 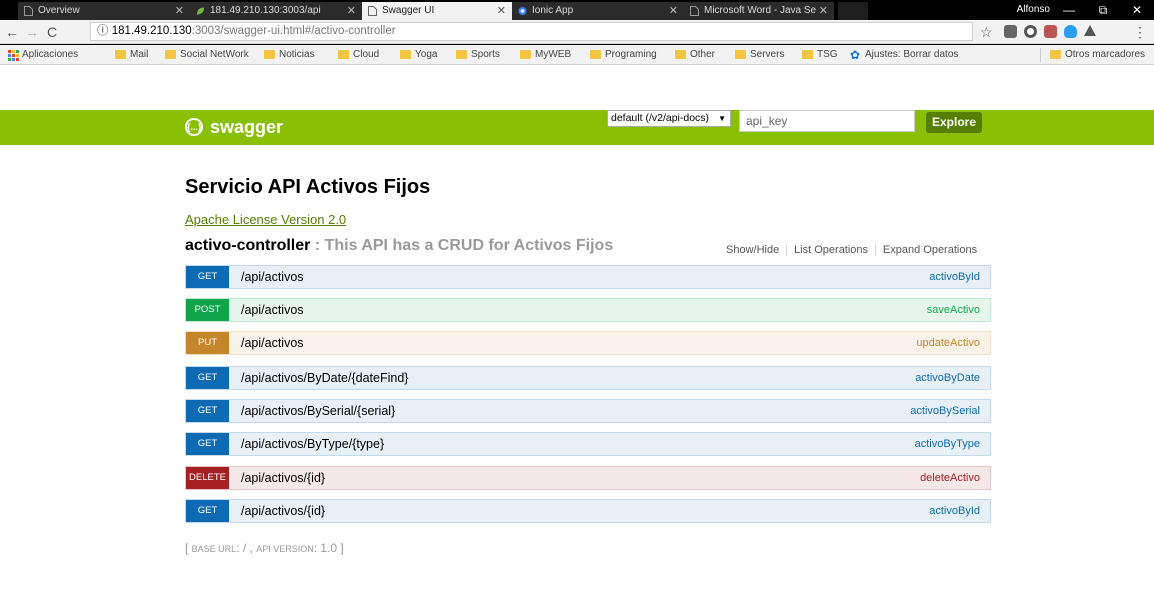 What do you see at coordinates (265, 219) in the screenshot?
I see `license-link: Apache License Version 2.0` at bounding box center [265, 219].